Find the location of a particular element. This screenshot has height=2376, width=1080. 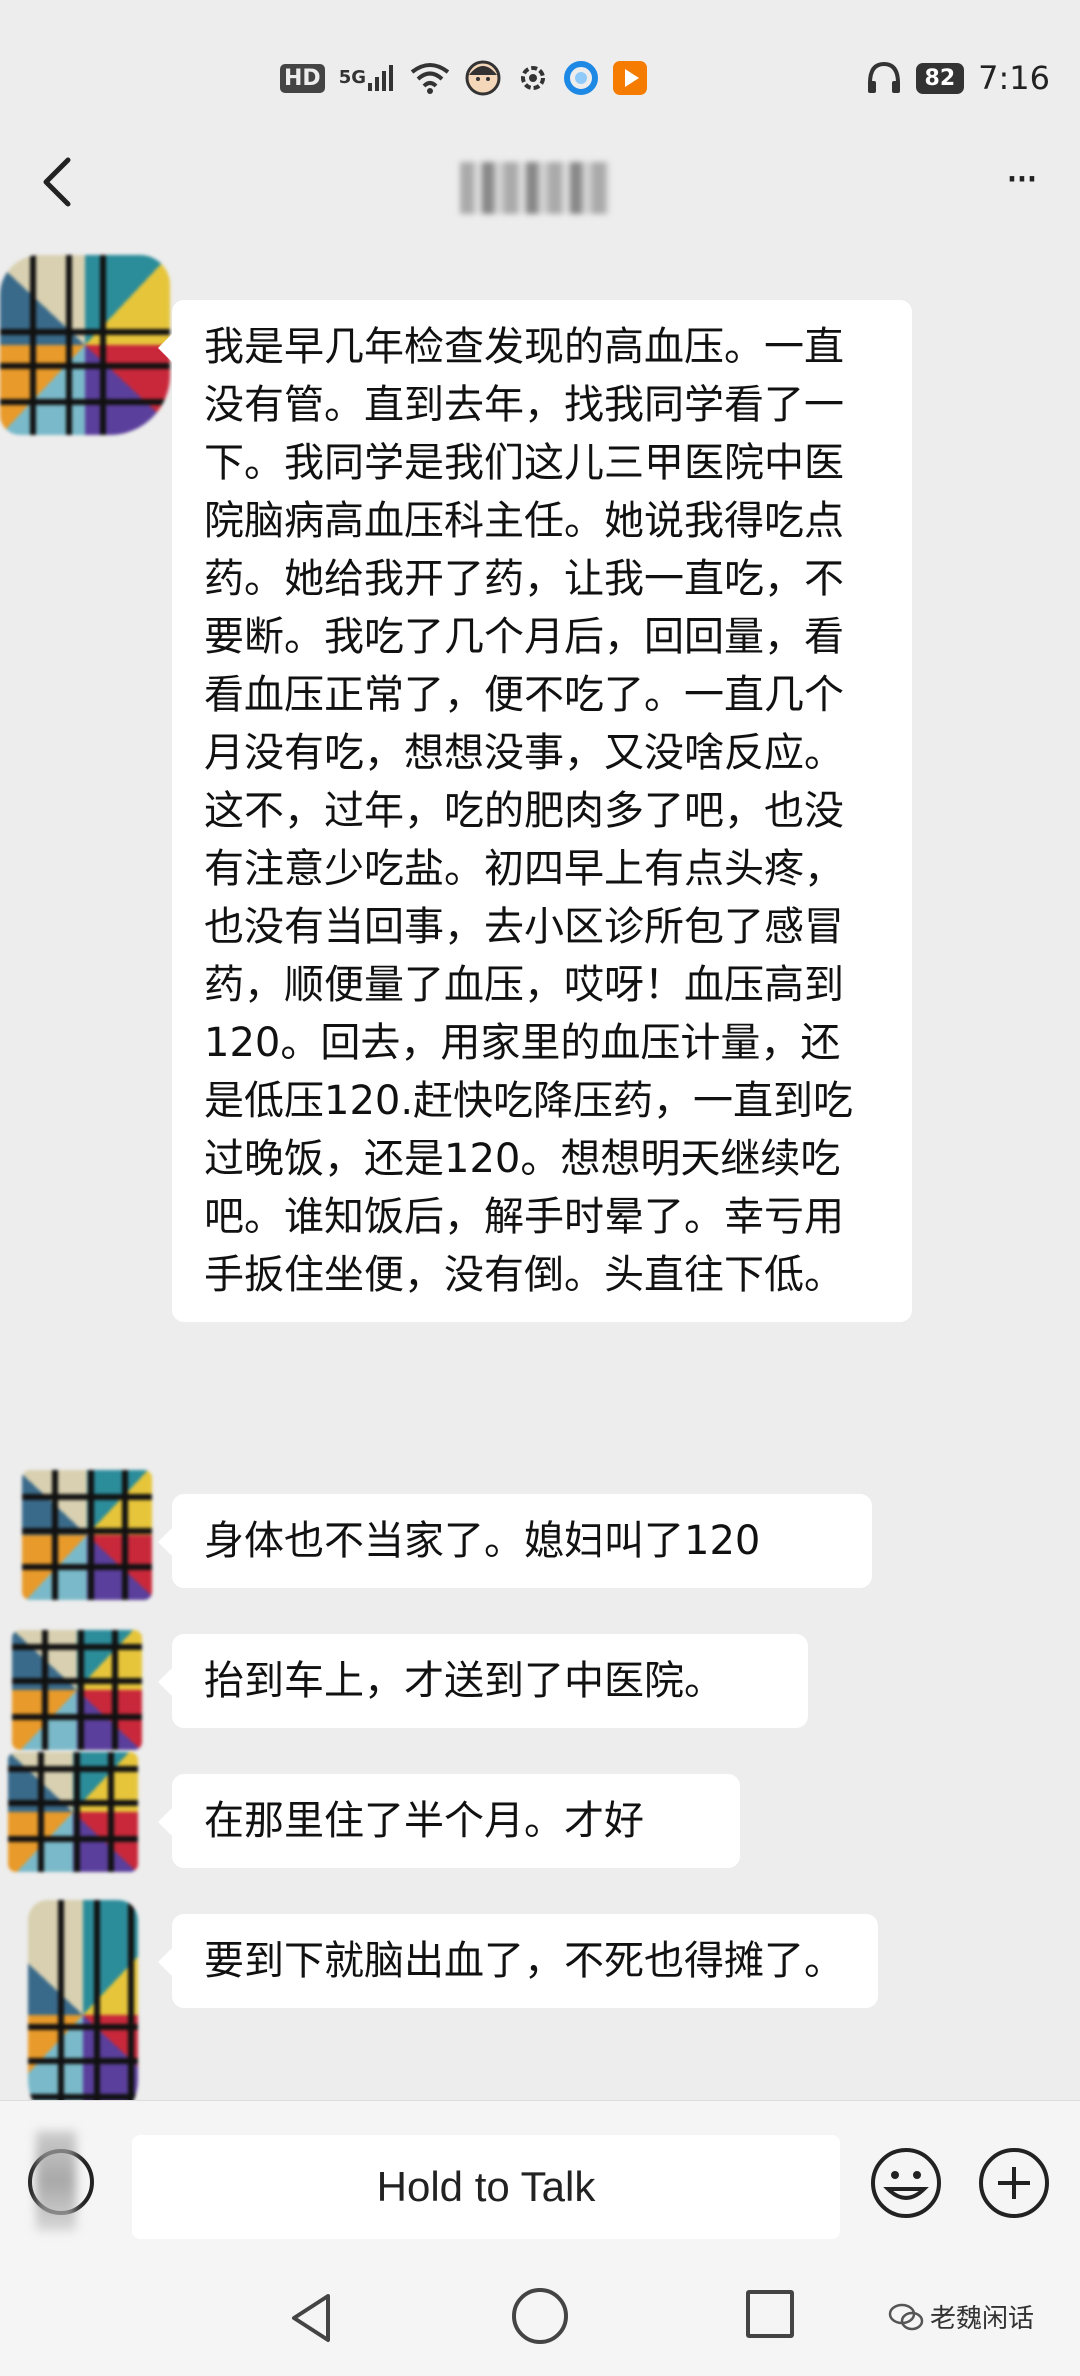

message-bubble: 抬到车上，才送到了中医院。 is located at coordinates (483, 1681).